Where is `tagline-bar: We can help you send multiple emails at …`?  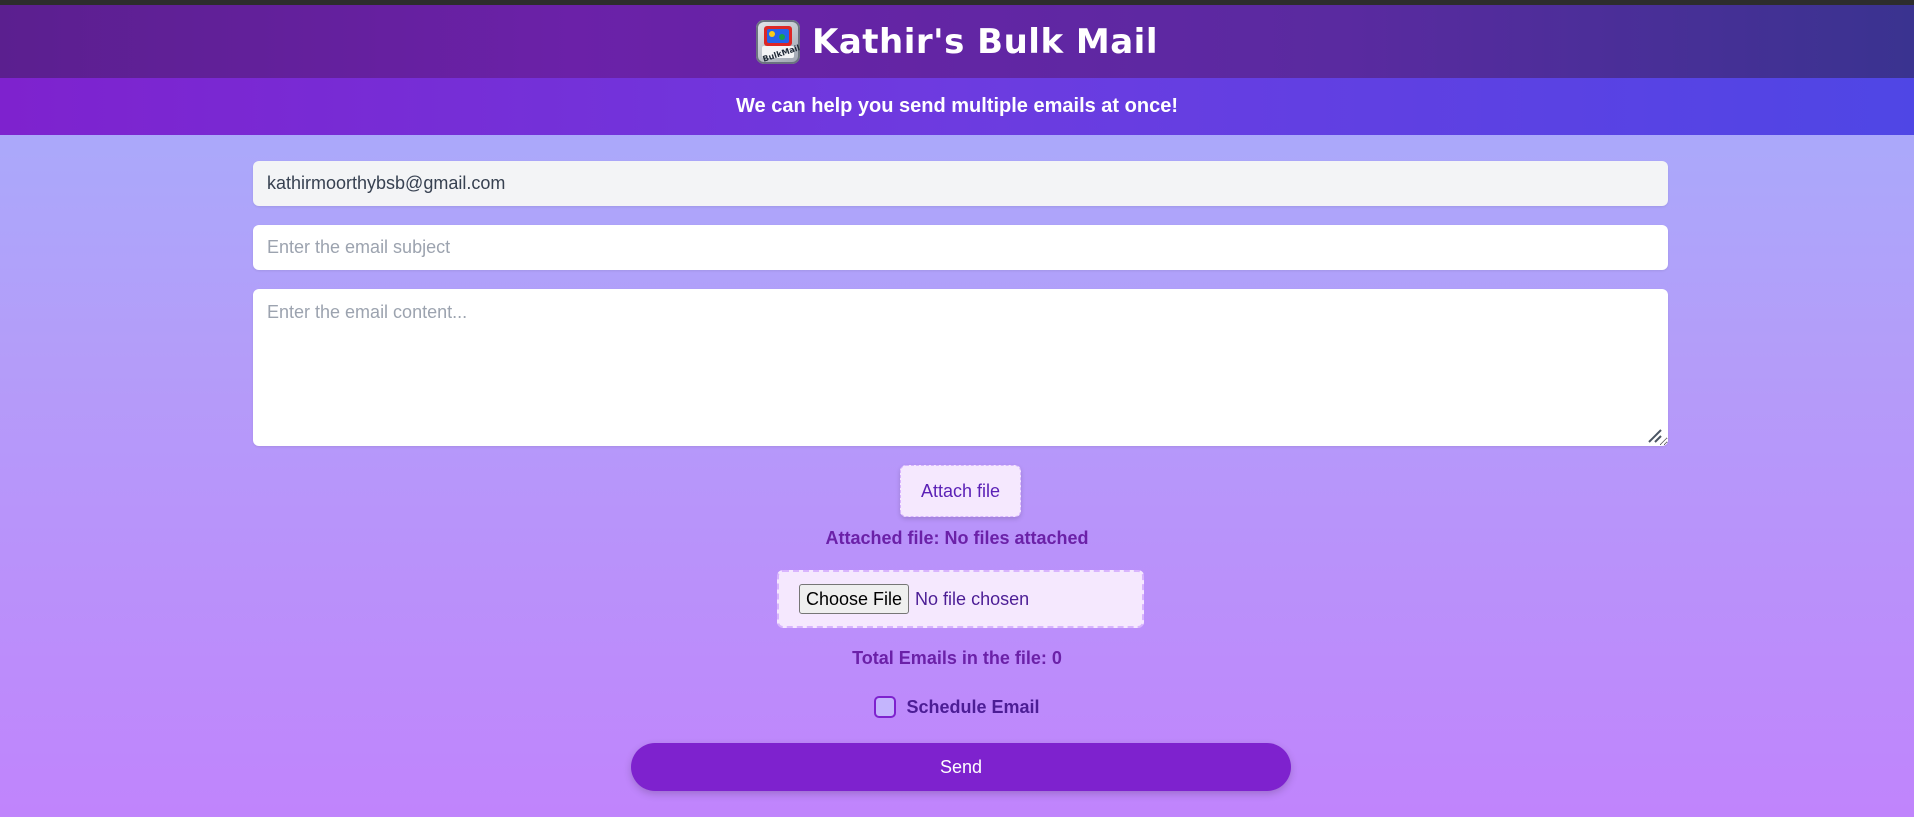
tagline-bar: We can help you send multiple emails at … is located at coordinates (957, 106).